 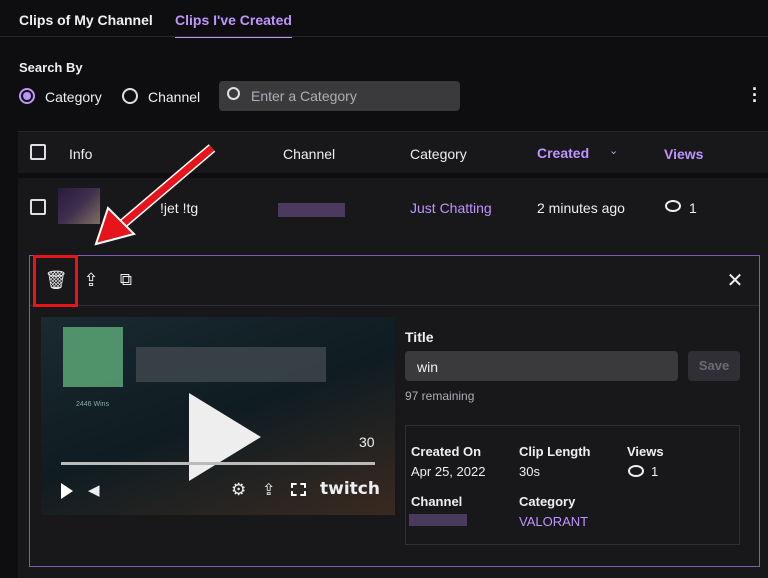 I want to click on blurred-overlay-text, so click(x=231, y=364).